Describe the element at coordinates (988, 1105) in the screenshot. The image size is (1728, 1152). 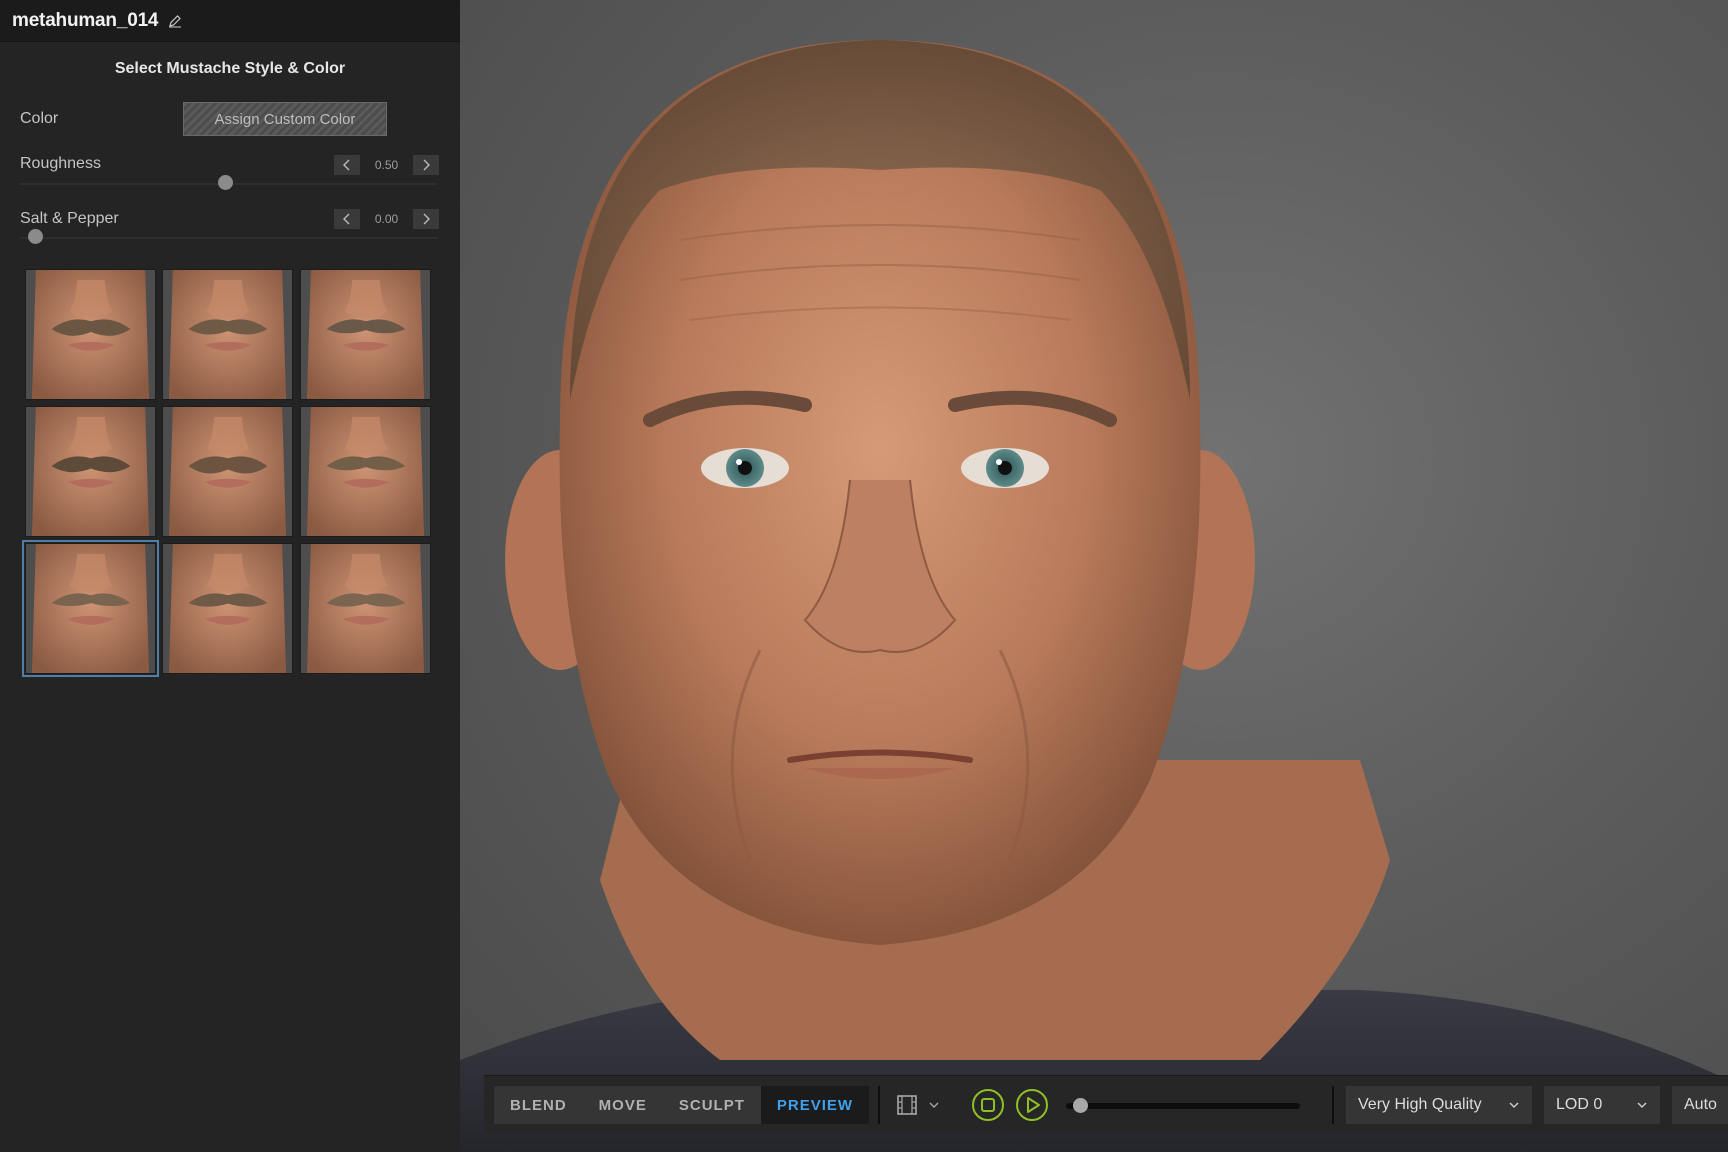
I see `stop-button` at that location.